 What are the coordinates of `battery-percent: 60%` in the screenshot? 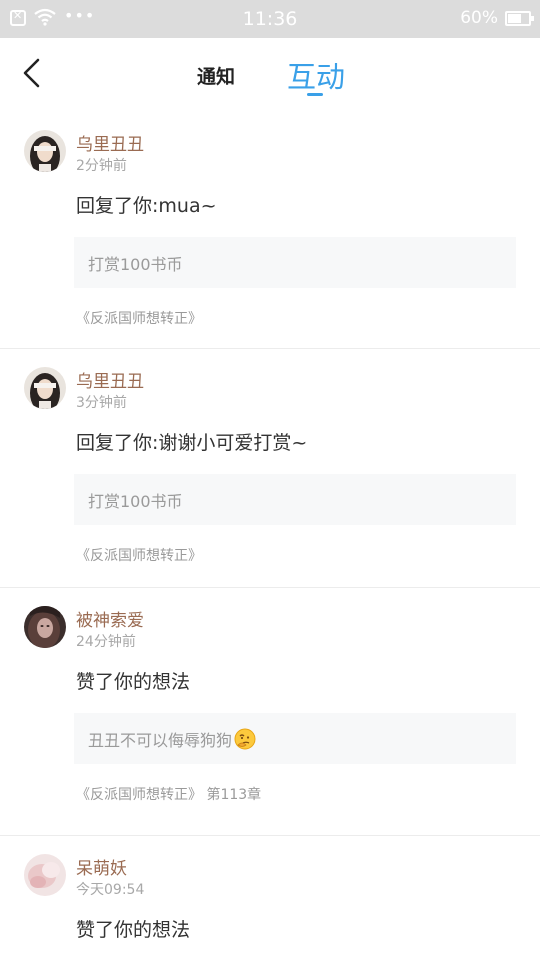 It's located at (479, 18).